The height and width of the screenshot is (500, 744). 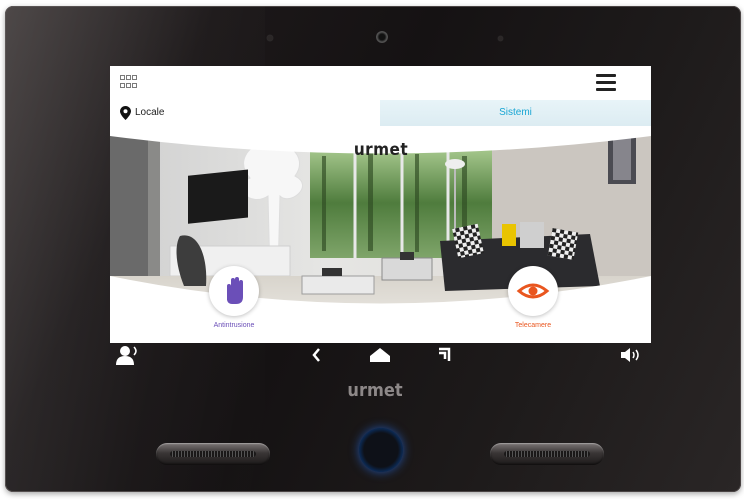 What do you see at coordinates (381, 450) in the screenshot?
I see `call-button` at bounding box center [381, 450].